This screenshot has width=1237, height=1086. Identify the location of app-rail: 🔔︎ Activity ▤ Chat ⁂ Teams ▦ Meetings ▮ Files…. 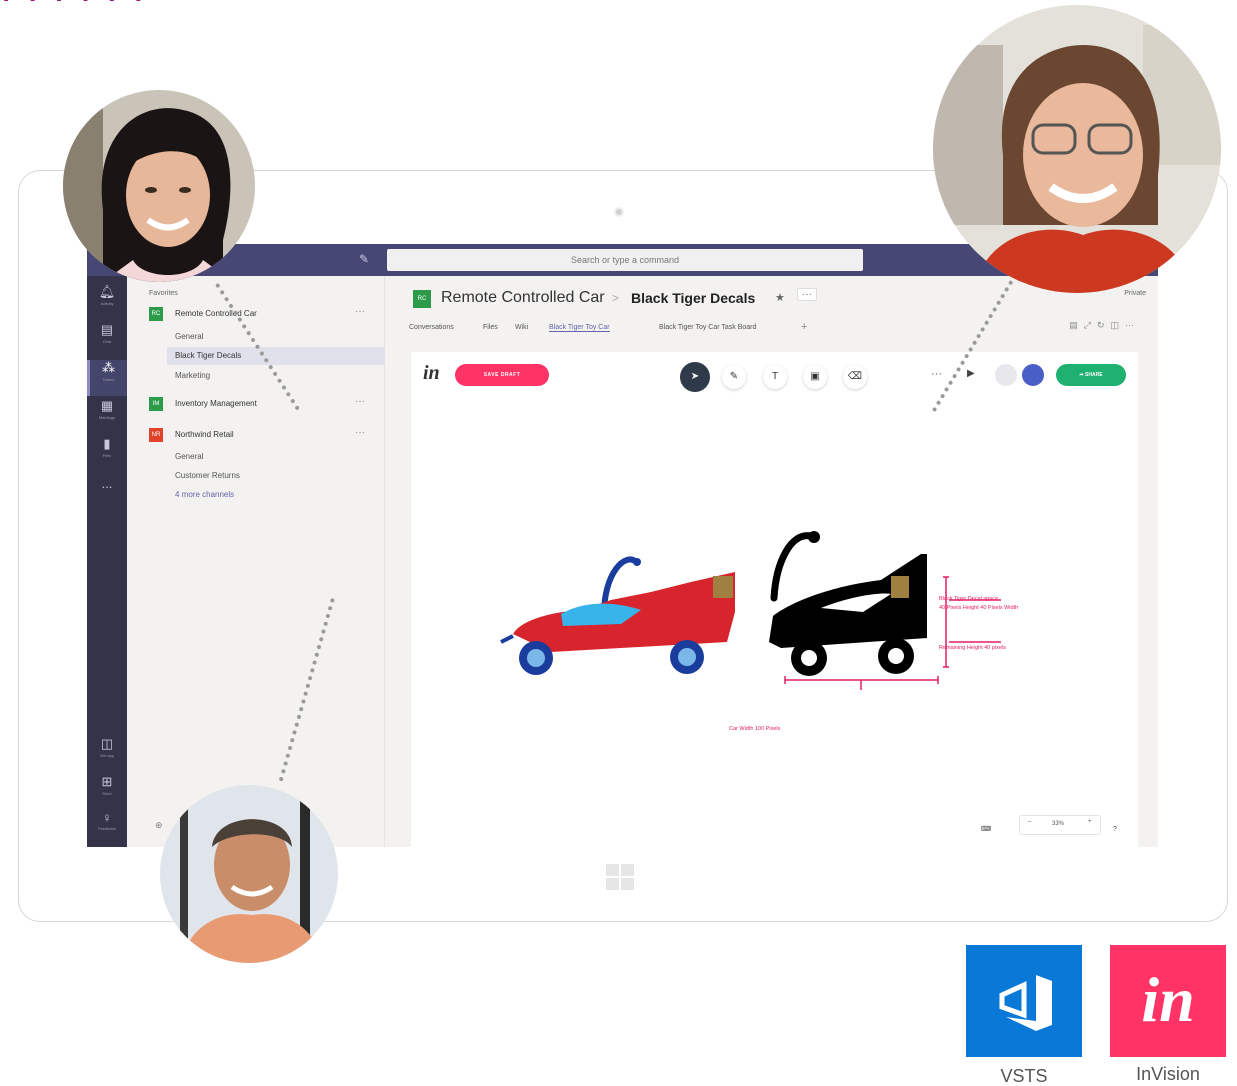
(107, 561).